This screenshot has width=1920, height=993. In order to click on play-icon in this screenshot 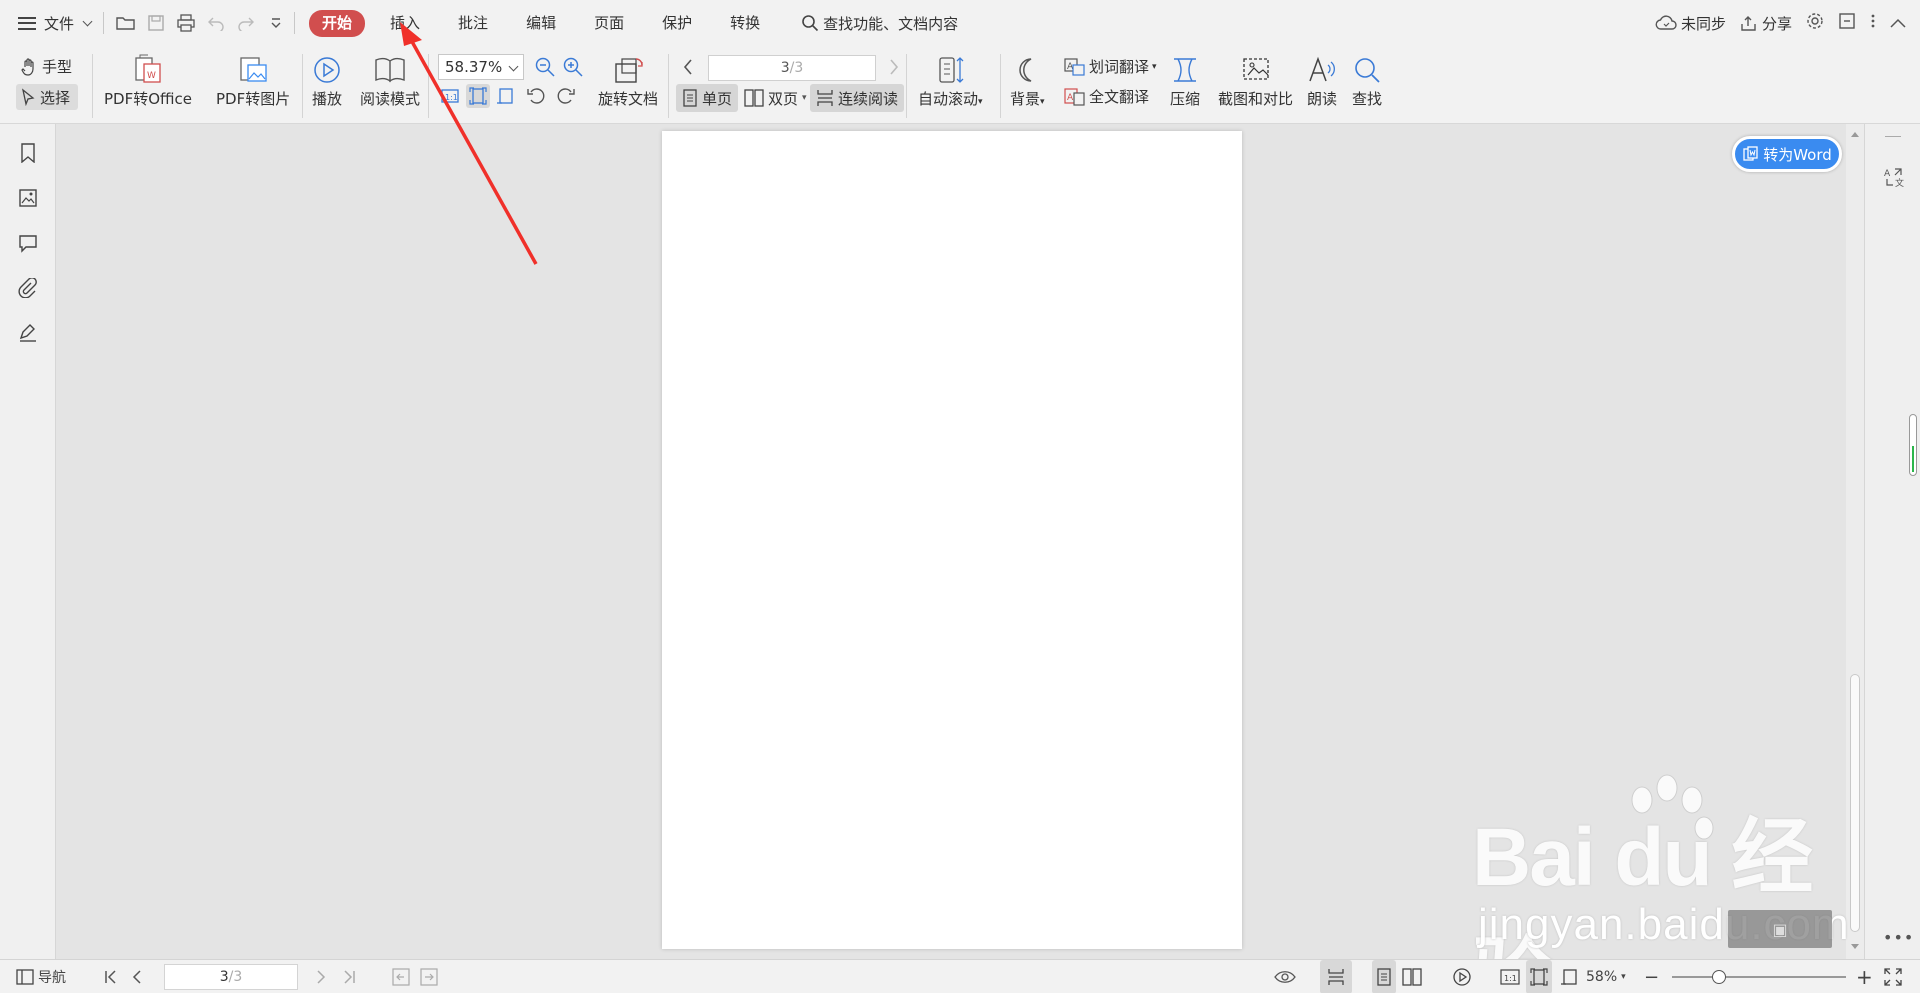, I will do `click(1462, 976)`.